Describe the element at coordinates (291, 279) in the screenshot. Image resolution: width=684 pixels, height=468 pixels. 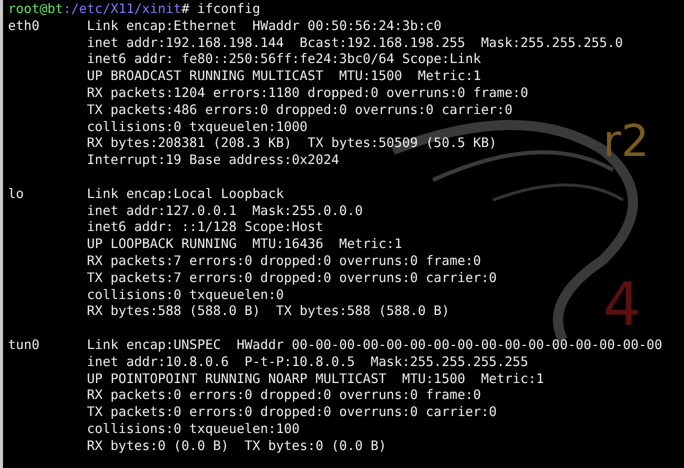
I see `output-line: TX packets:7 errors:0 dropped:0 overruns:0 carrier:0` at that location.